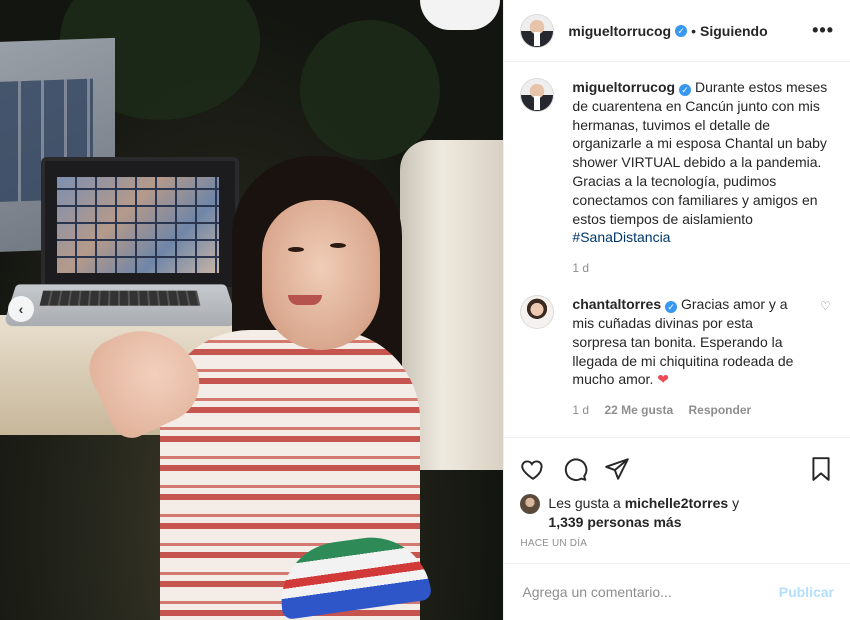 The height and width of the screenshot is (620, 850). I want to click on caption-time: 1 d, so click(580, 268).